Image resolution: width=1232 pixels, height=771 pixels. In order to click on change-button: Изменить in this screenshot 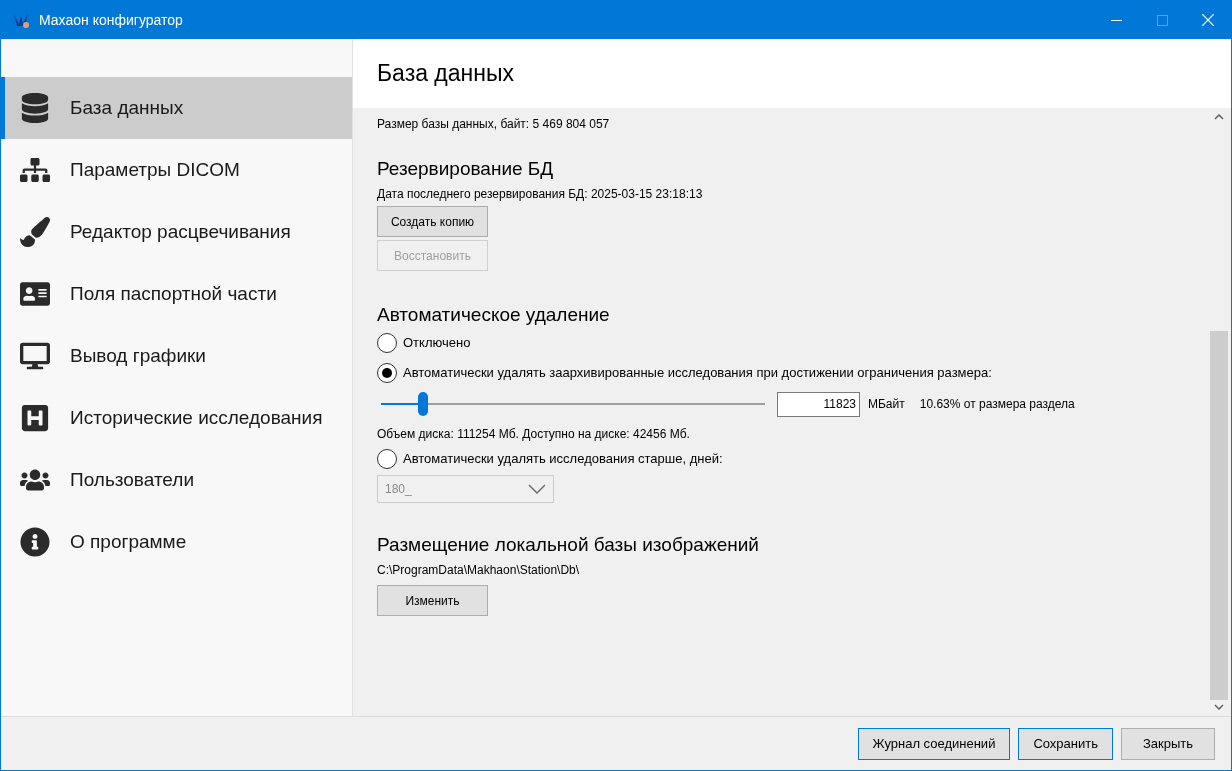, I will do `click(432, 600)`.